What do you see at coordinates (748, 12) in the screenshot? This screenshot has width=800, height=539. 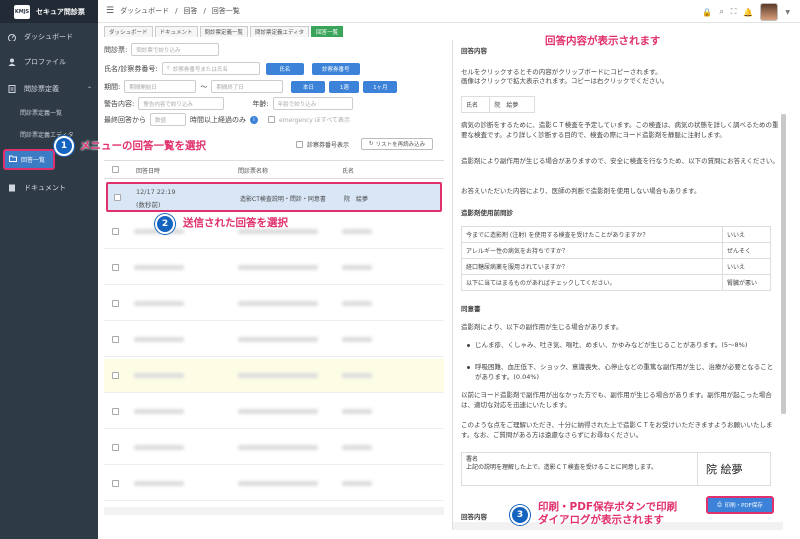 I see `bell-icon: 🔔` at bounding box center [748, 12].